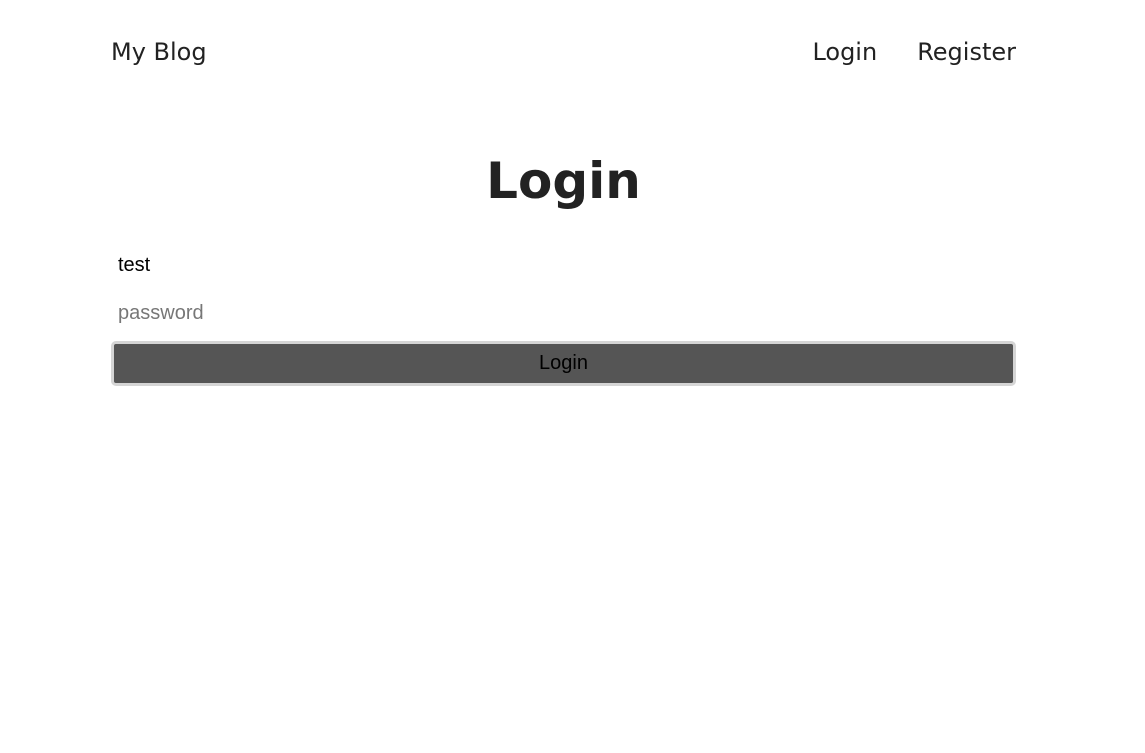 This screenshot has height=753, width=1145. What do you see at coordinates (844, 52) in the screenshot?
I see `nav-login-link: Login` at bounding box center [844, 52].